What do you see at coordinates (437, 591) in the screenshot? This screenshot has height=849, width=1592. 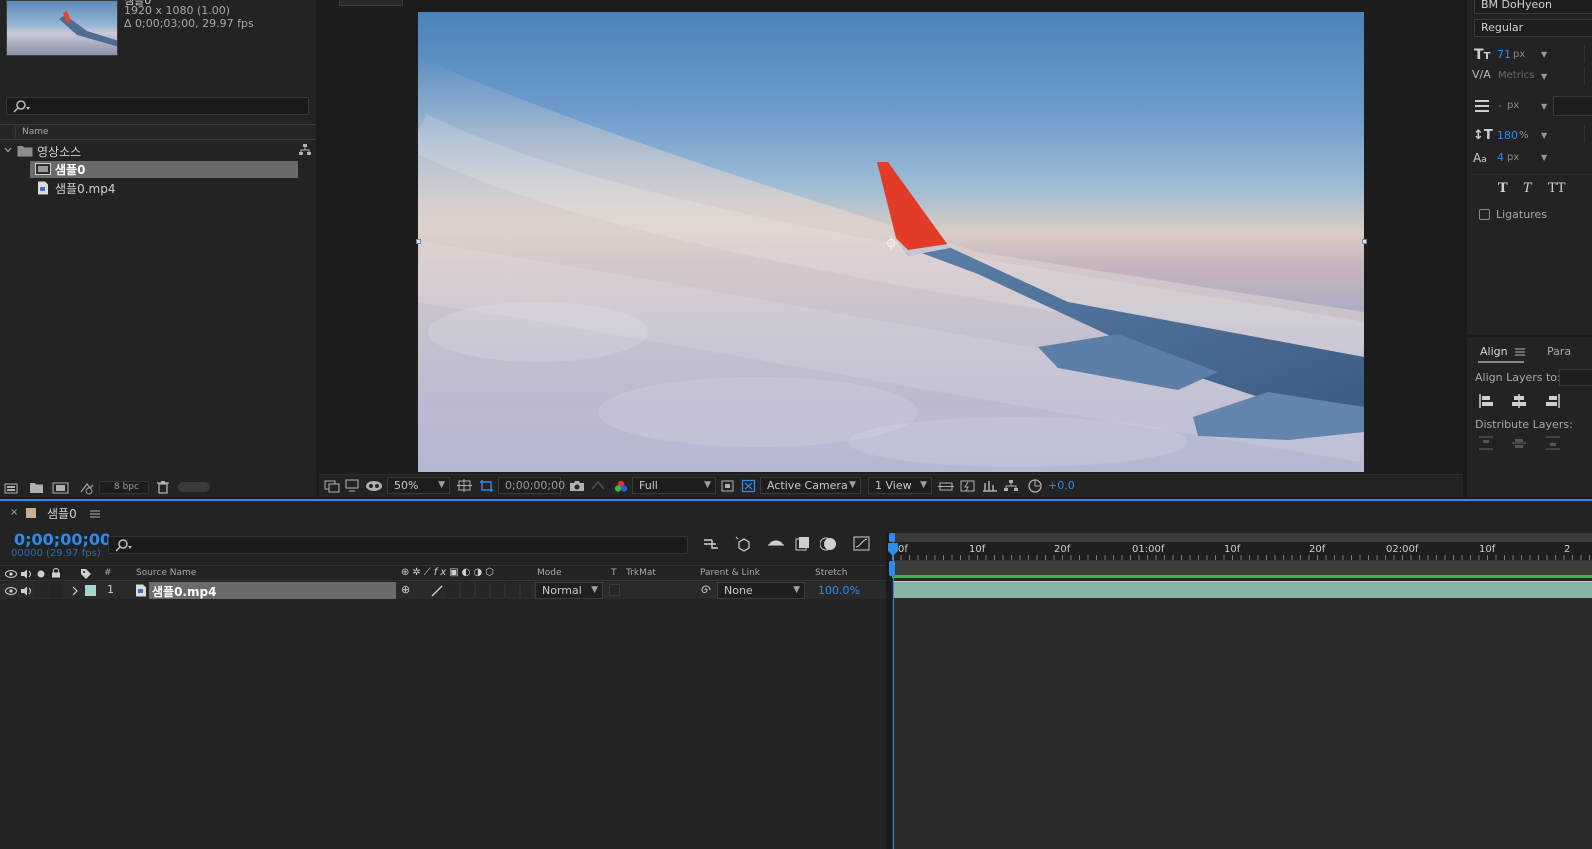 I see `quality-switch-icon` at bounding box center [437, 591].